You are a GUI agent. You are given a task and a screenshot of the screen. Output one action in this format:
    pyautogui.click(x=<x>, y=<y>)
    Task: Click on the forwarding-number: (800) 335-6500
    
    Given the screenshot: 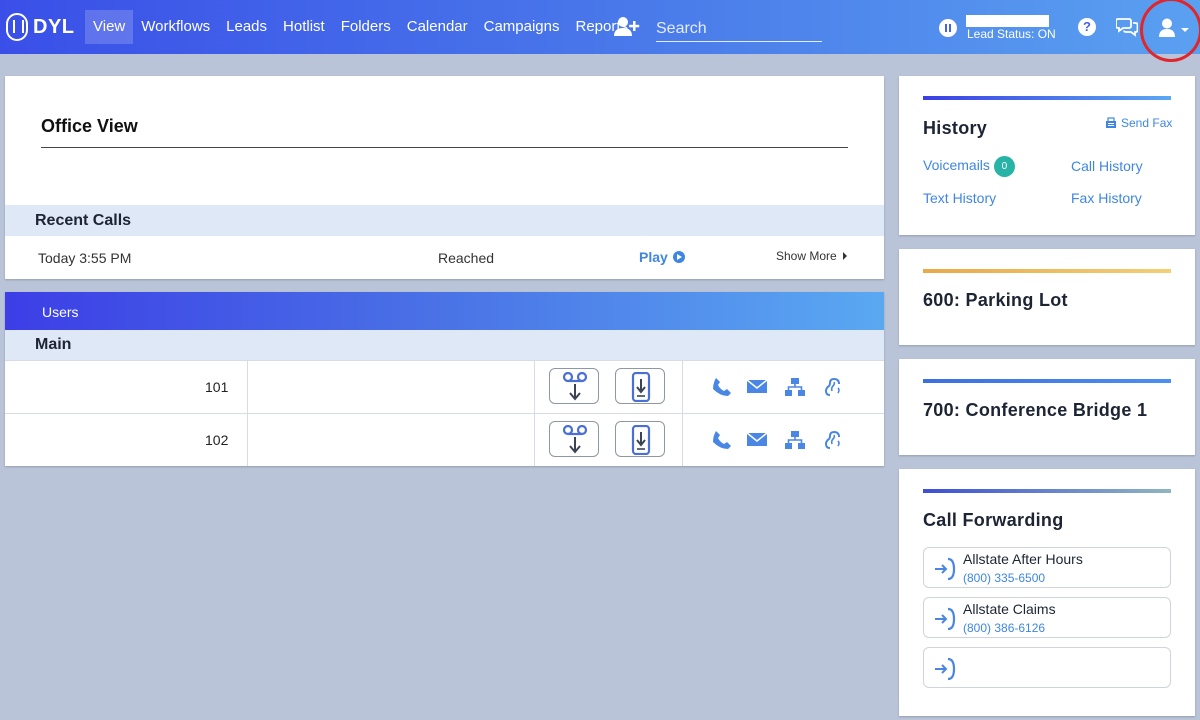 What is the action you would take?
    pyautogui.click(x=1004, y=578)
    